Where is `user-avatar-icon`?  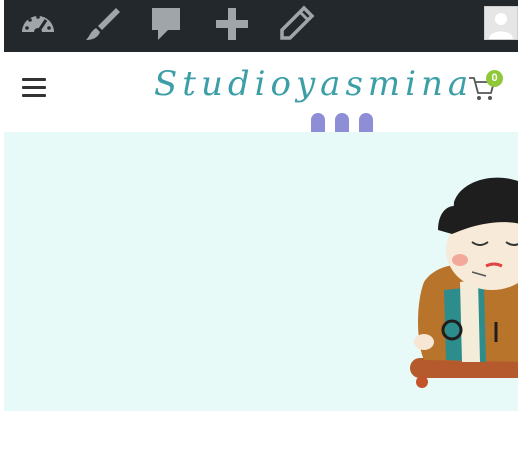
user-avatar-icon is located at coordinates (501, 23).